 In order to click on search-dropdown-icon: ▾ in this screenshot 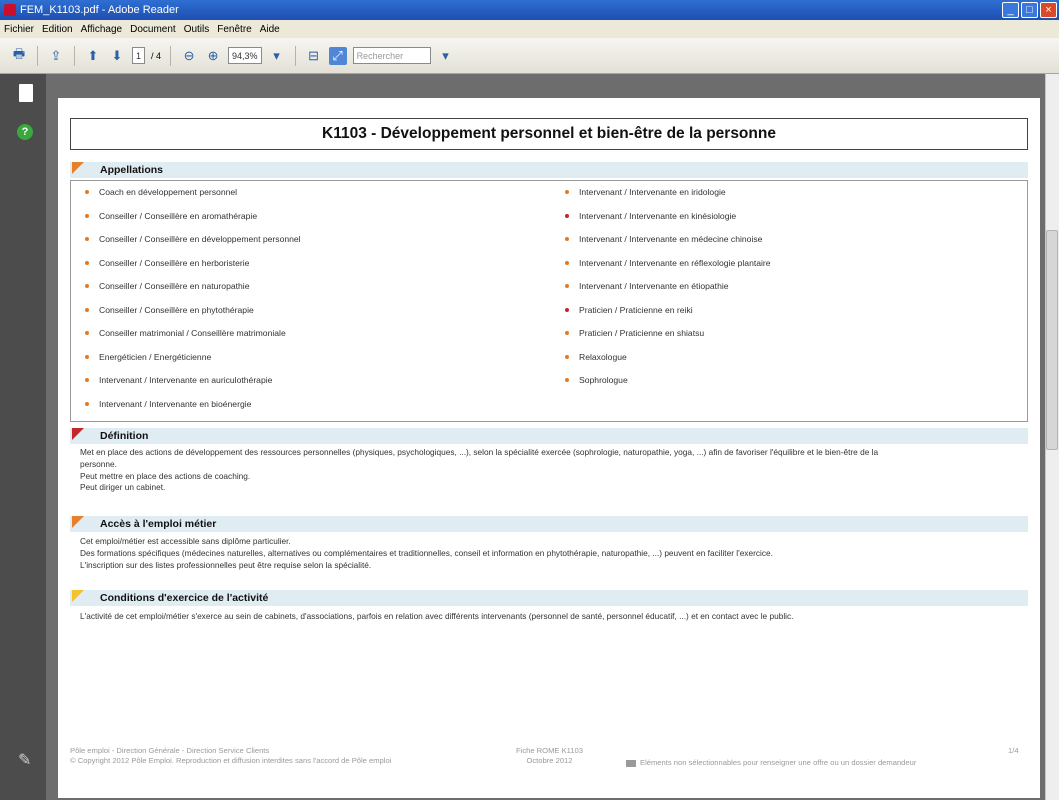, I will do `click(446, 56)`.